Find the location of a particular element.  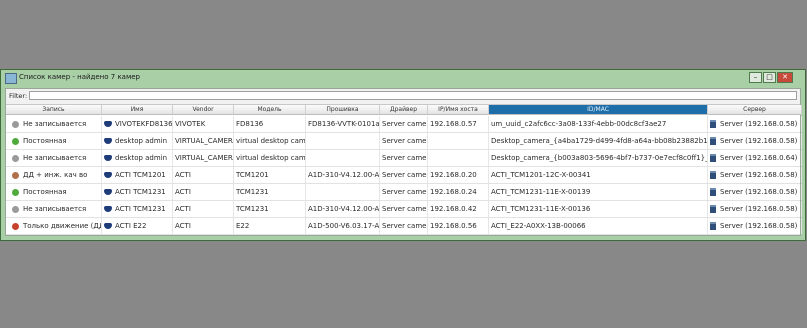

cell-text: E22 is located at coordinates (243, 226).